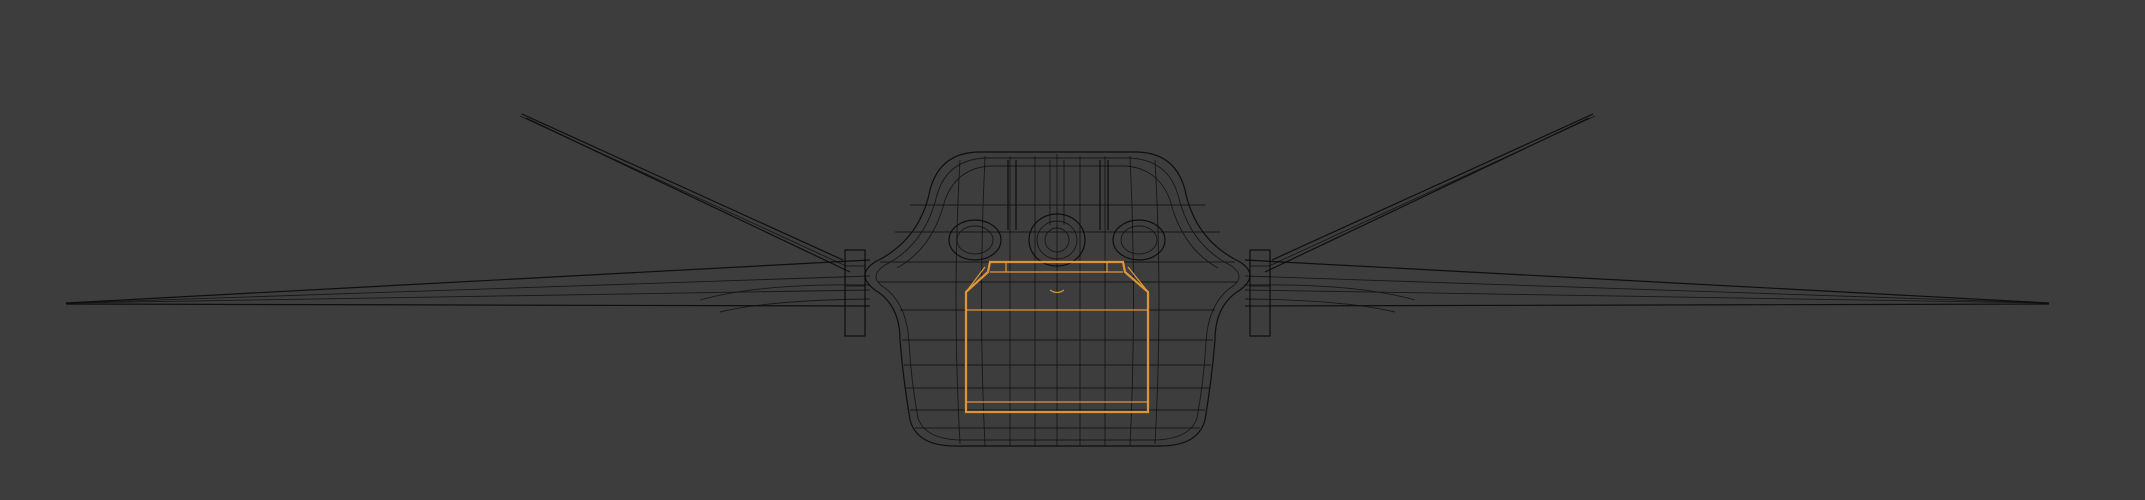 The image size is (2145, 500). What do you see at coordinates (1430, 193) in the screenshot?
I see `right-upper-antenna` at bounding box center [1430, 193].